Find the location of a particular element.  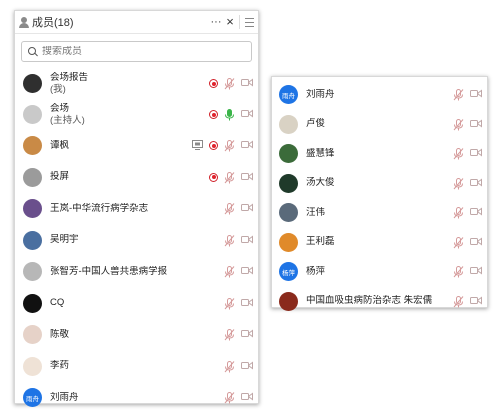

member-name-text: 汪伟 is located at coordinates (316, 212).